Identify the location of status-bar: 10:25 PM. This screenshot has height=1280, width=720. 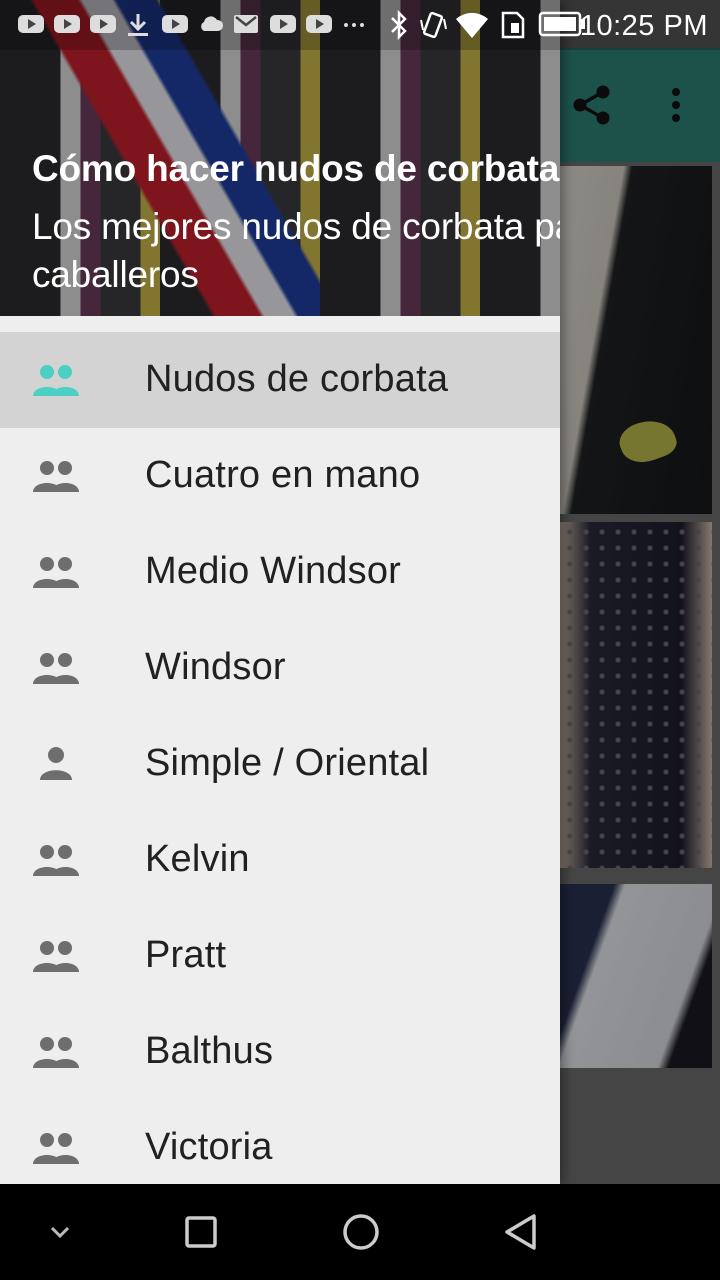
(360, 25).